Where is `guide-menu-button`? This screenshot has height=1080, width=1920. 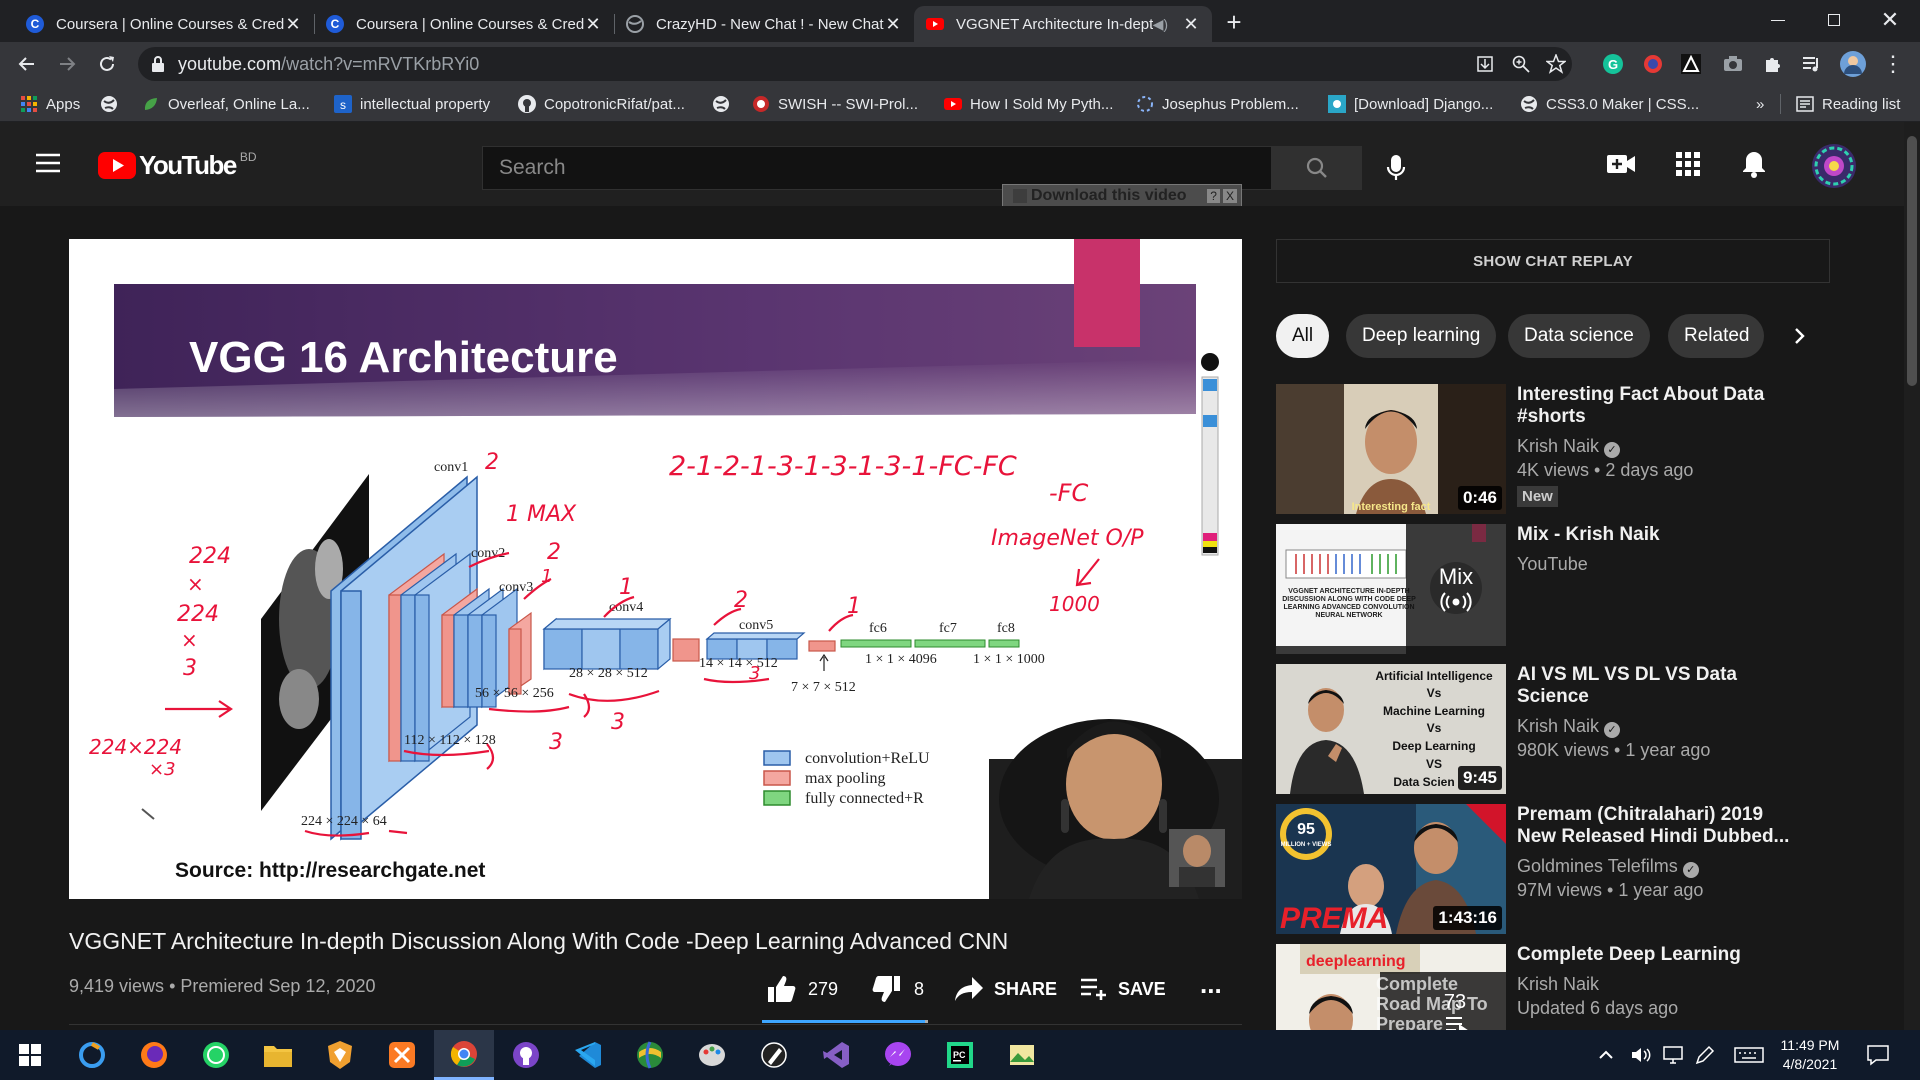 guide-menu-button is located at coordinates (49, 164).